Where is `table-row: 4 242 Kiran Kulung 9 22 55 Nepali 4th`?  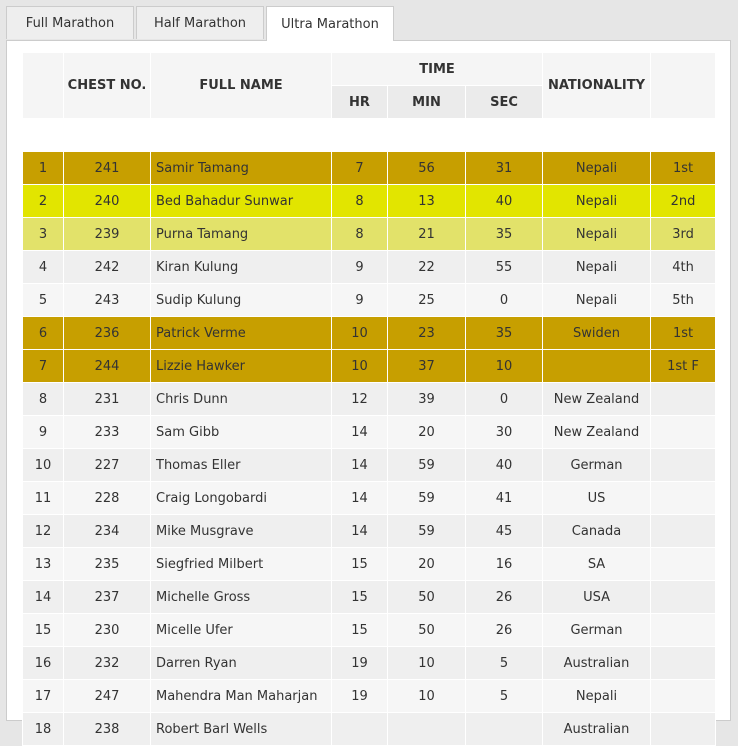
table-row: 4 242 Kiran Kulung 9 22 55 Nepali 4th is located at coordinates (369, 267).